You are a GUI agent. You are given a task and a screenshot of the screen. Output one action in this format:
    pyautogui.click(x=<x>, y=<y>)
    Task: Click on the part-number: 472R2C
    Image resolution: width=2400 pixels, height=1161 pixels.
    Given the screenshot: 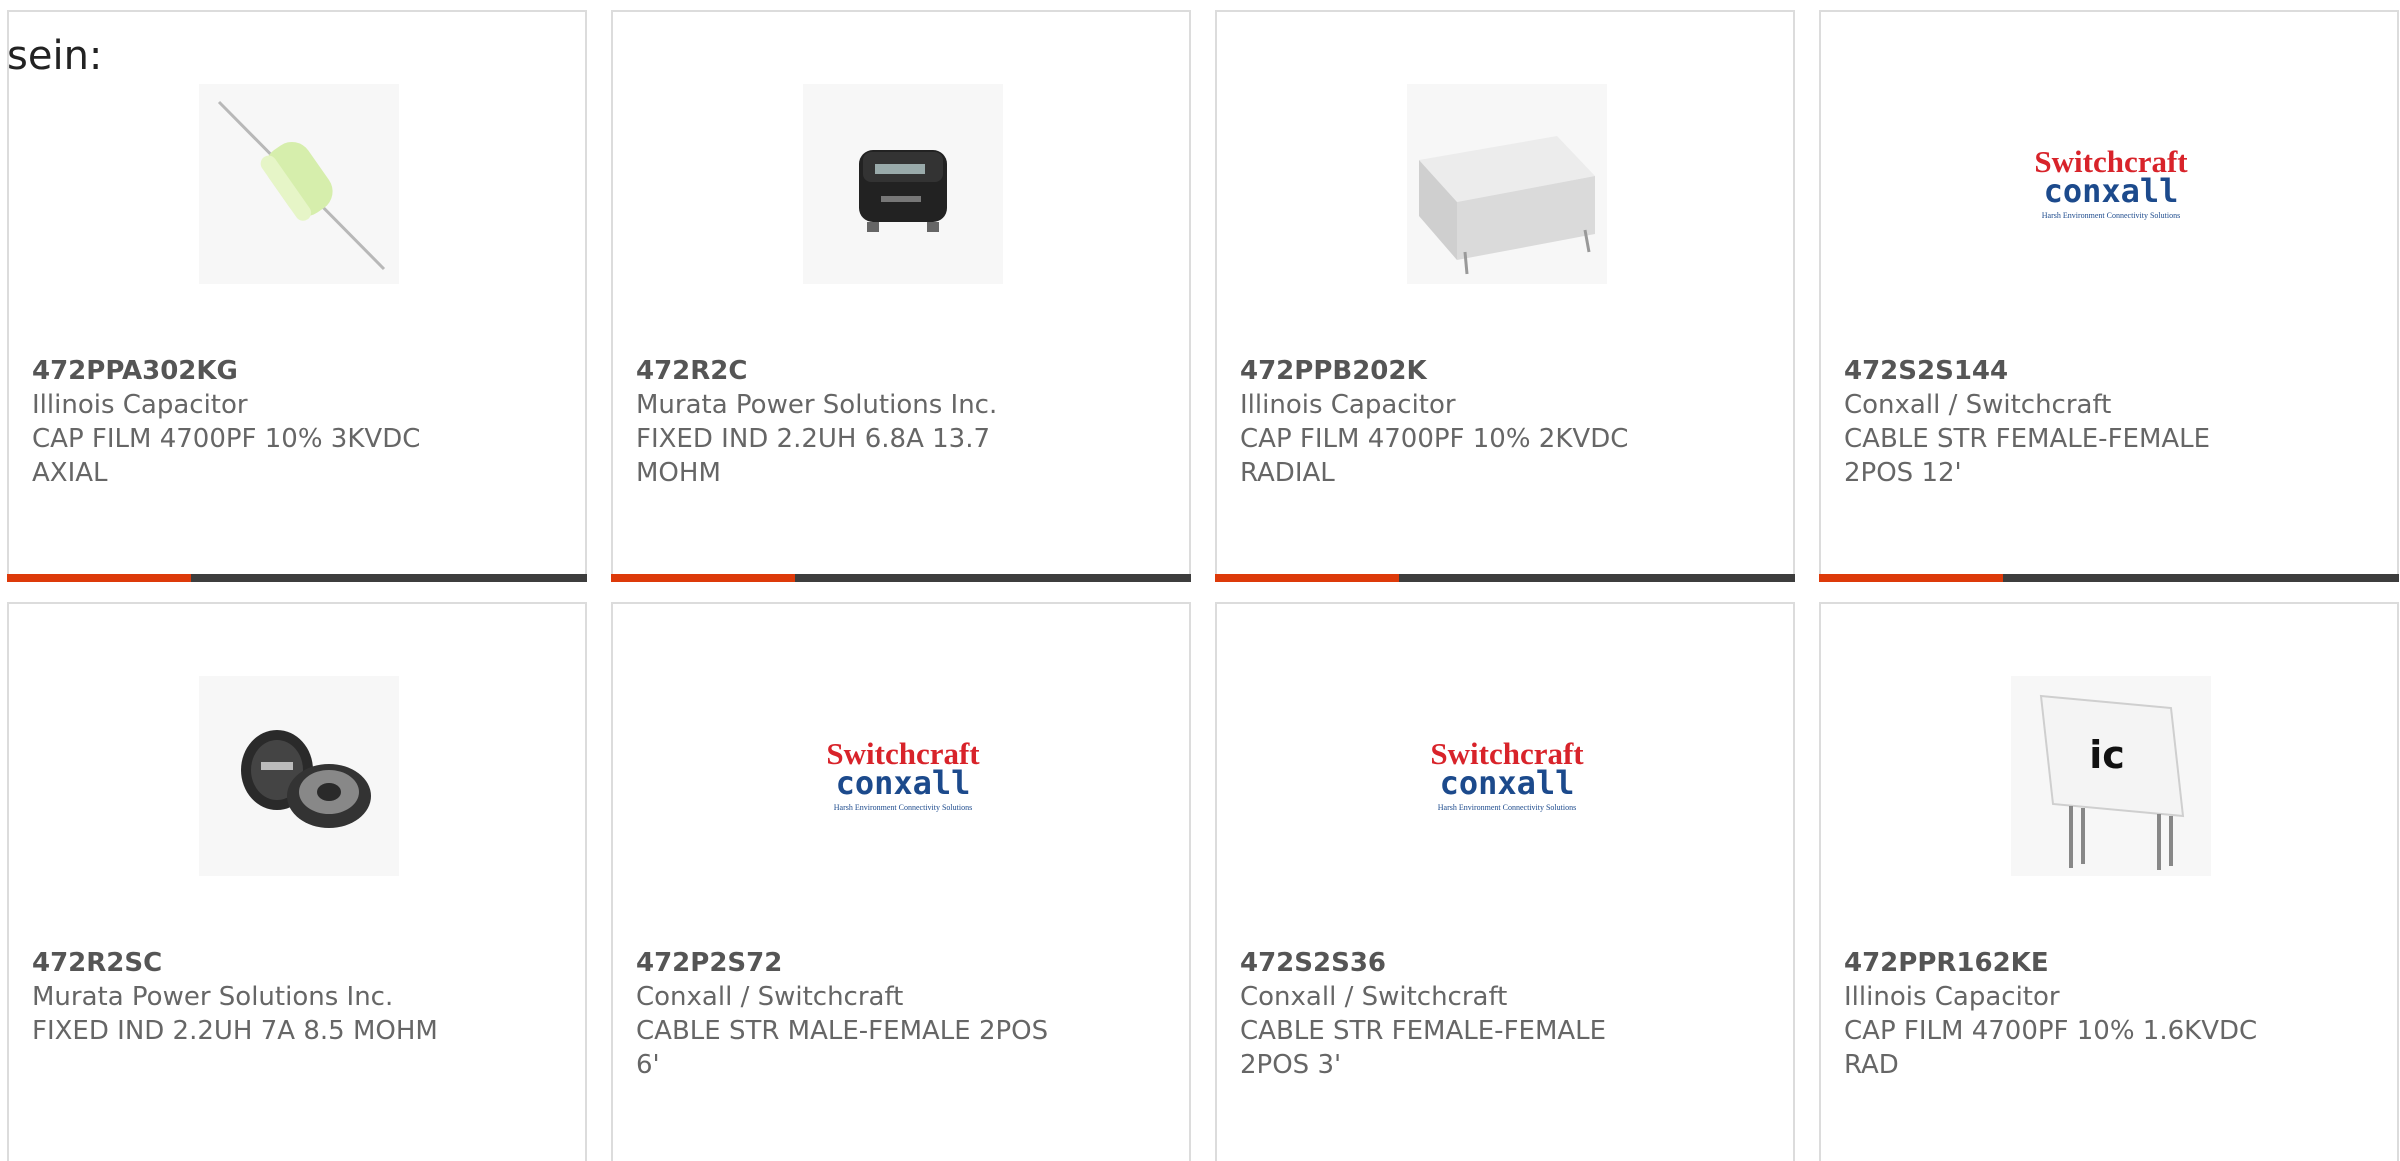 What is the action you would take?
    pyautogui.click(x=856, y=371)
    